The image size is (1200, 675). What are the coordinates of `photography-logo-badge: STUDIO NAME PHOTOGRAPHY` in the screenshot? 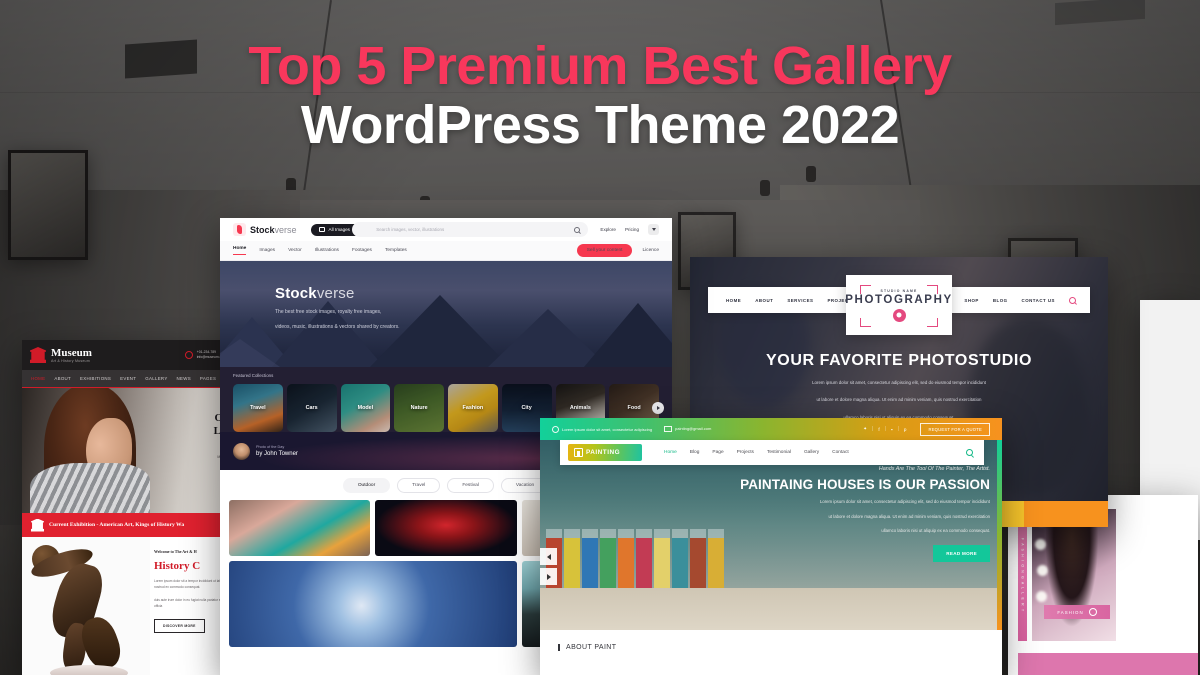 It's located at (898, 305).